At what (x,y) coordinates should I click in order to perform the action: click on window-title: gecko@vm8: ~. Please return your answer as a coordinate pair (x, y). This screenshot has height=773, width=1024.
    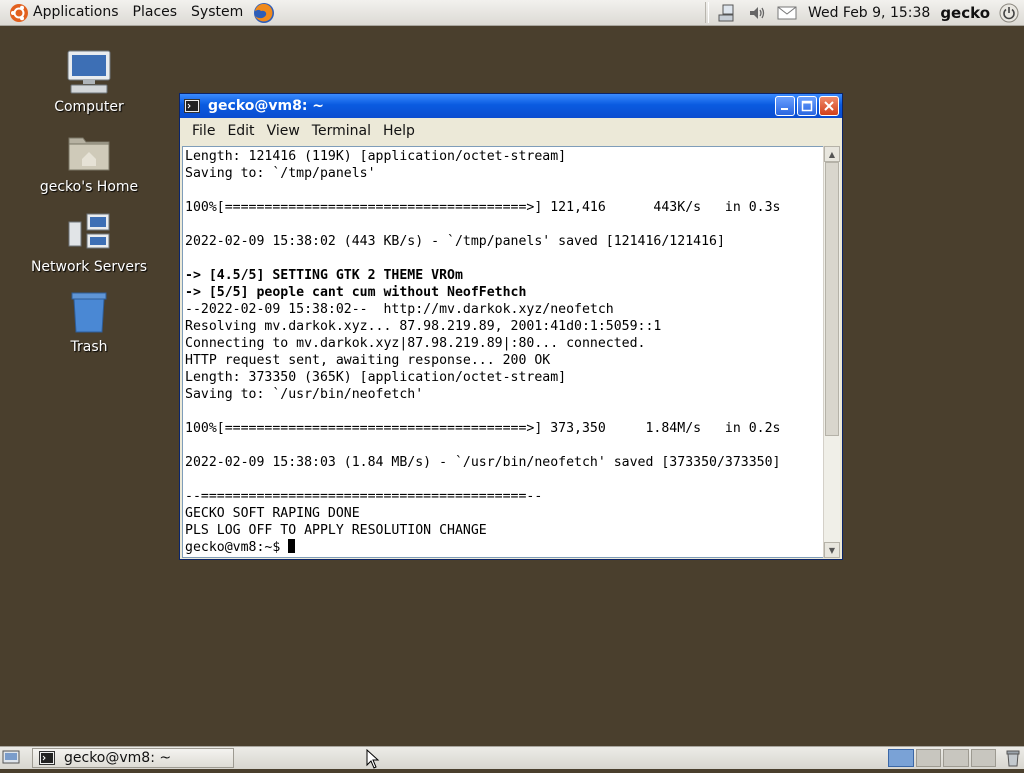
    Looking at the image, I should click on (266, 106).